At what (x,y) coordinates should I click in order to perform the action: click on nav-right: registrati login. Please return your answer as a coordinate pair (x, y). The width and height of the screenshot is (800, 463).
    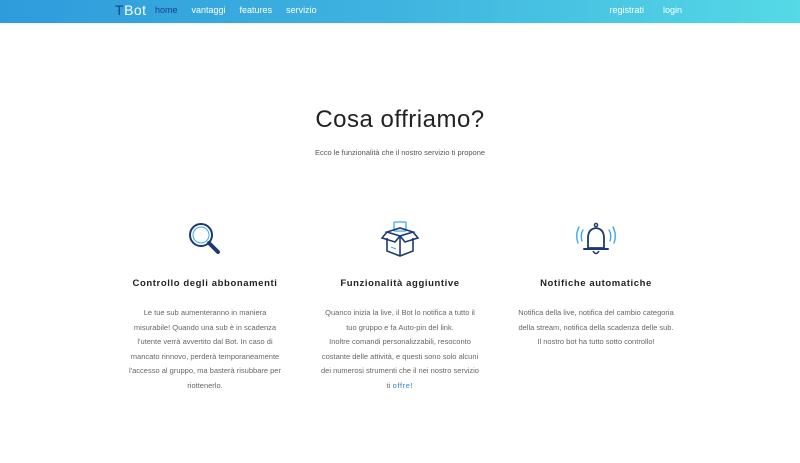
    Looking at the image, I should click on (645, 10).